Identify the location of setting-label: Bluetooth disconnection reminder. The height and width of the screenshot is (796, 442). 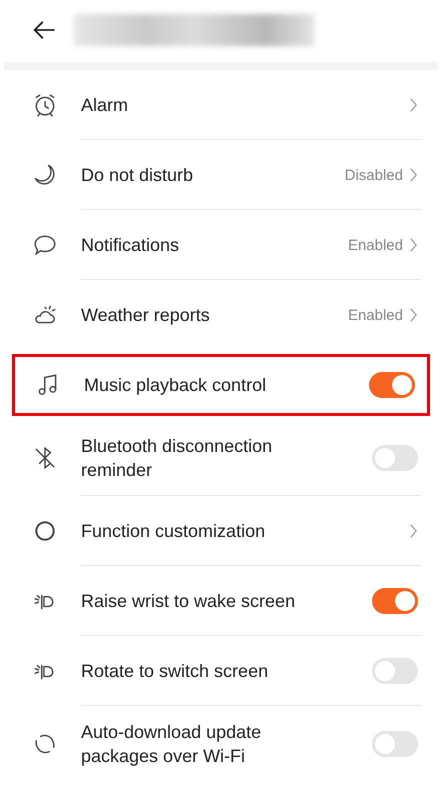
(177, 458).